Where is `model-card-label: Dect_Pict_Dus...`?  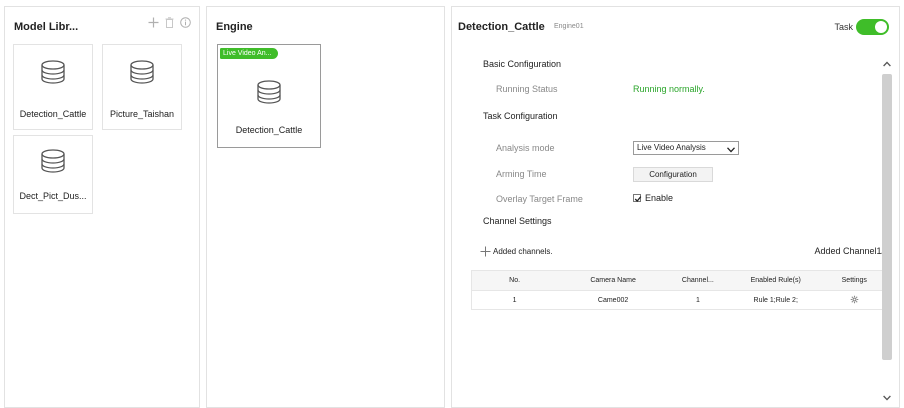 model-card-label: Dect_Pict_Dus... is located at coordinates (53, 196).